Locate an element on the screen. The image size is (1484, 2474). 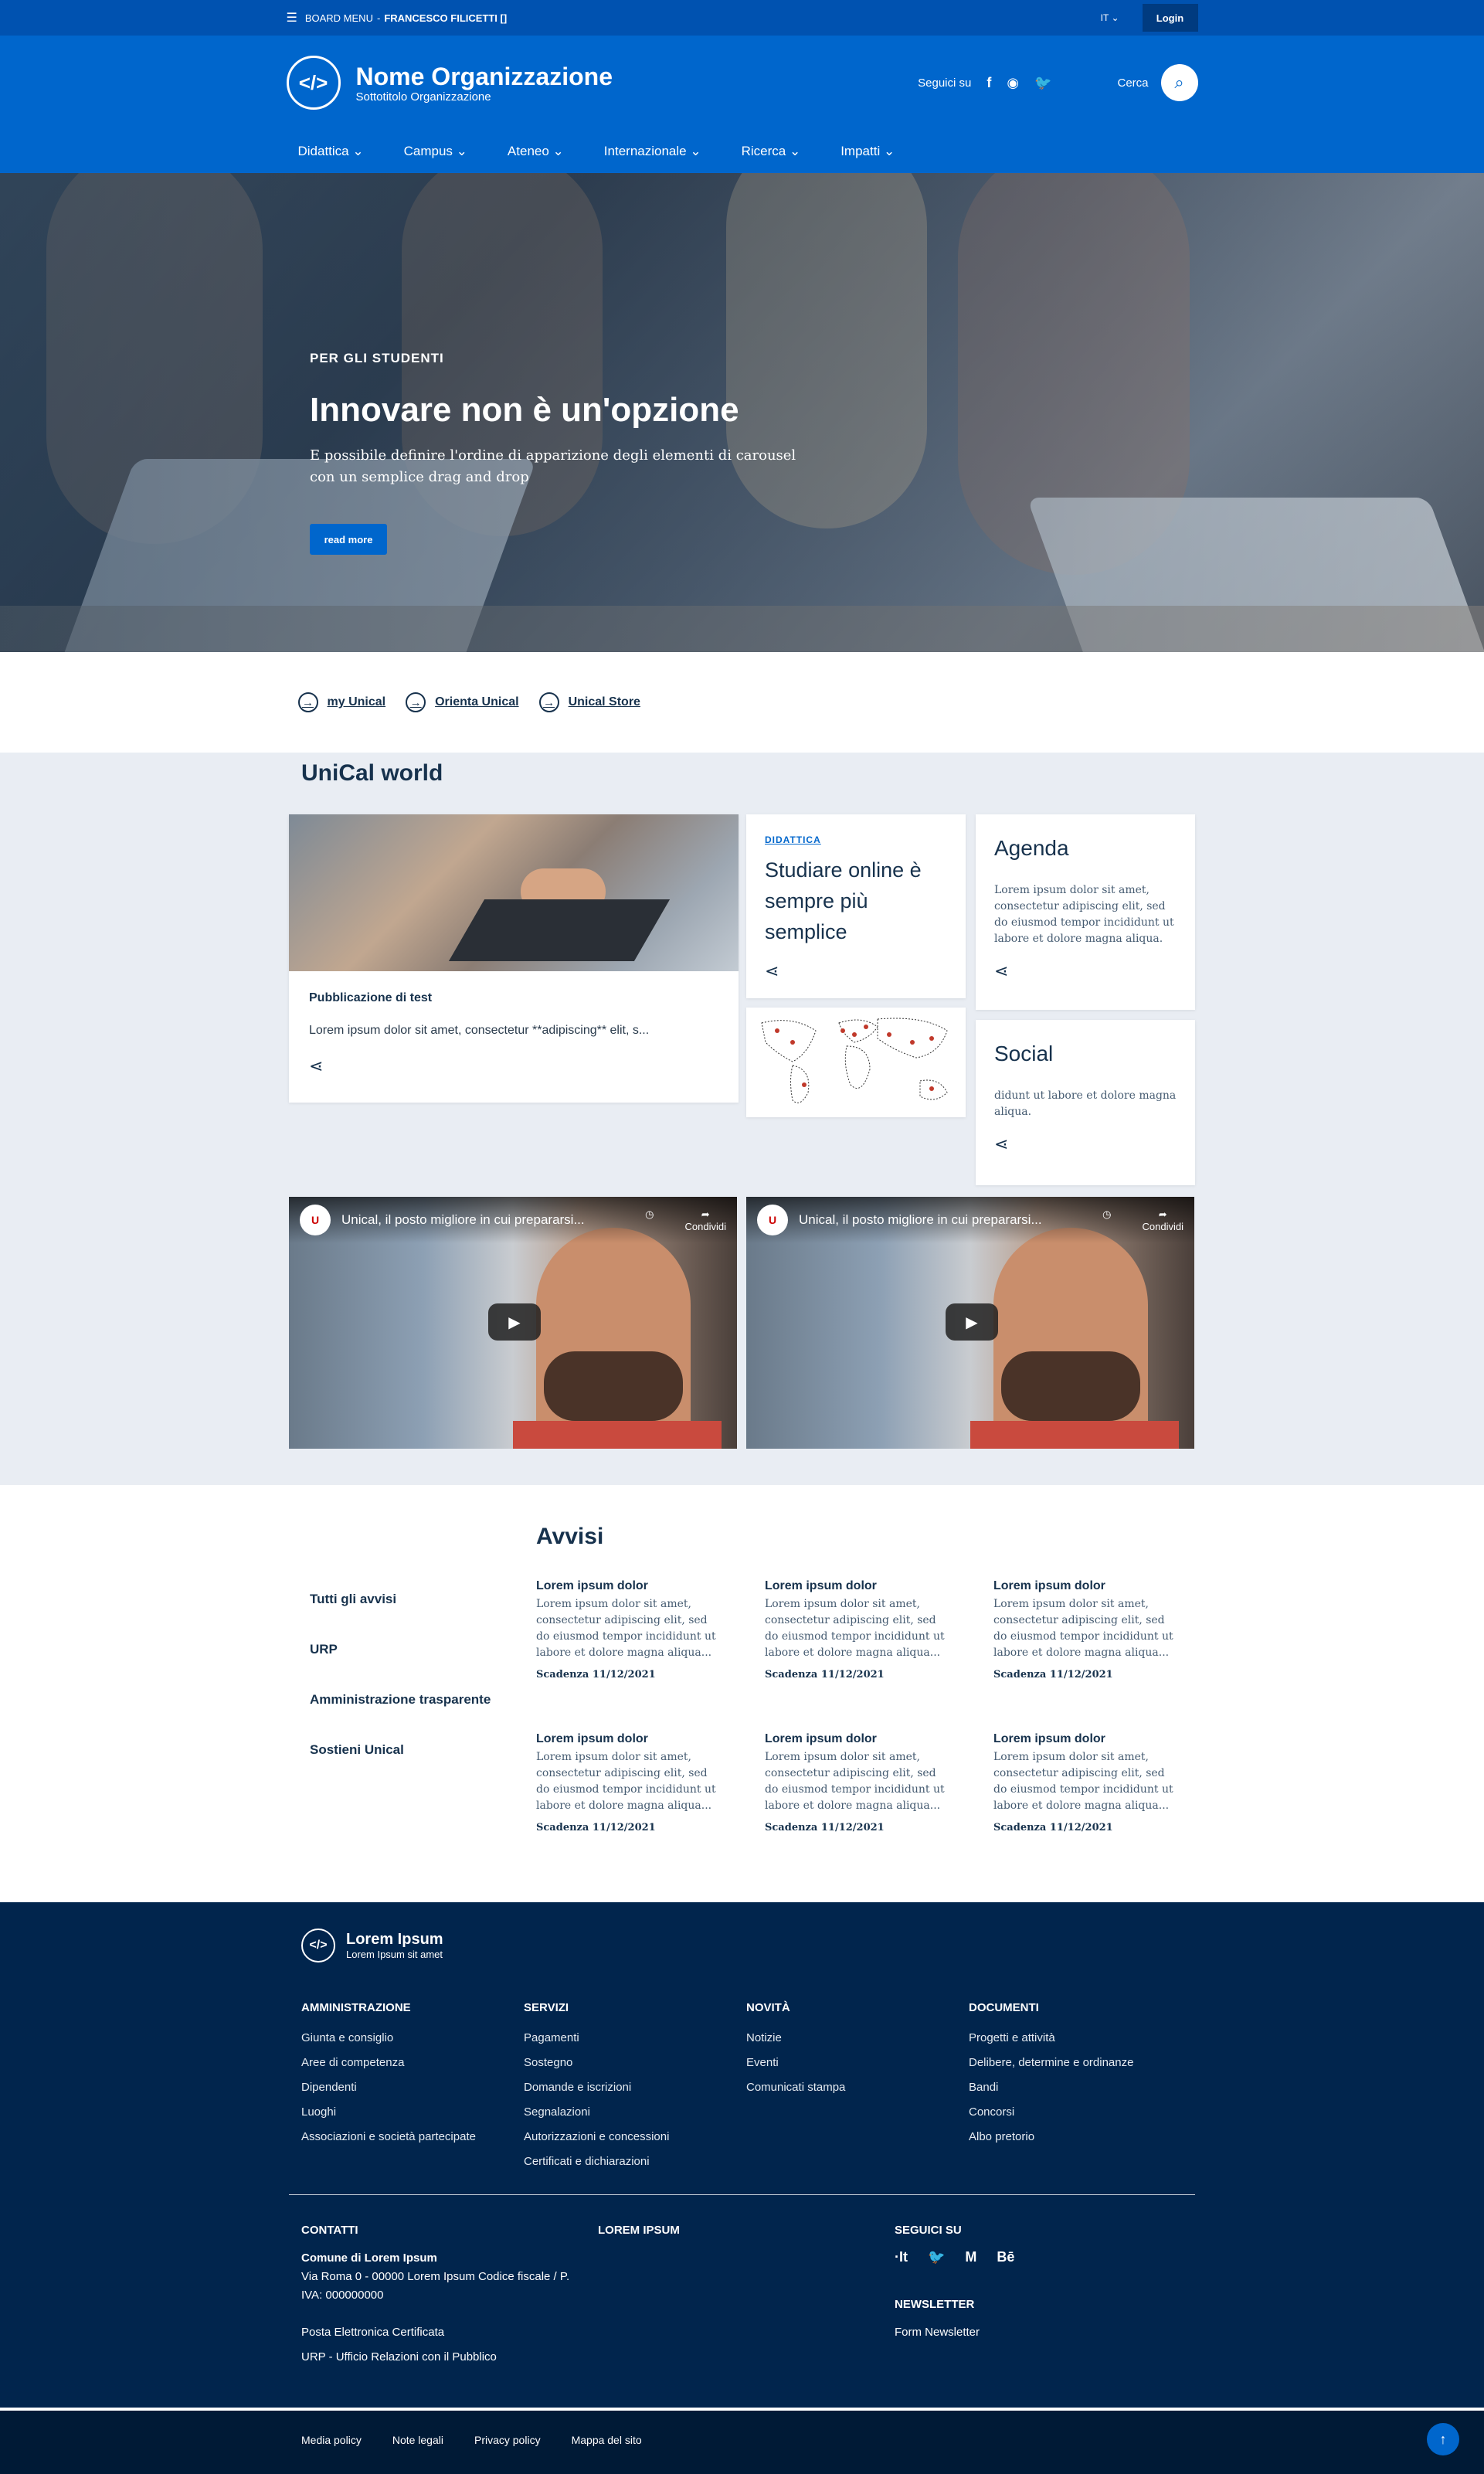
nav-item-internazionale: Internazionale ⌄ is located at coordinates (652, 151).